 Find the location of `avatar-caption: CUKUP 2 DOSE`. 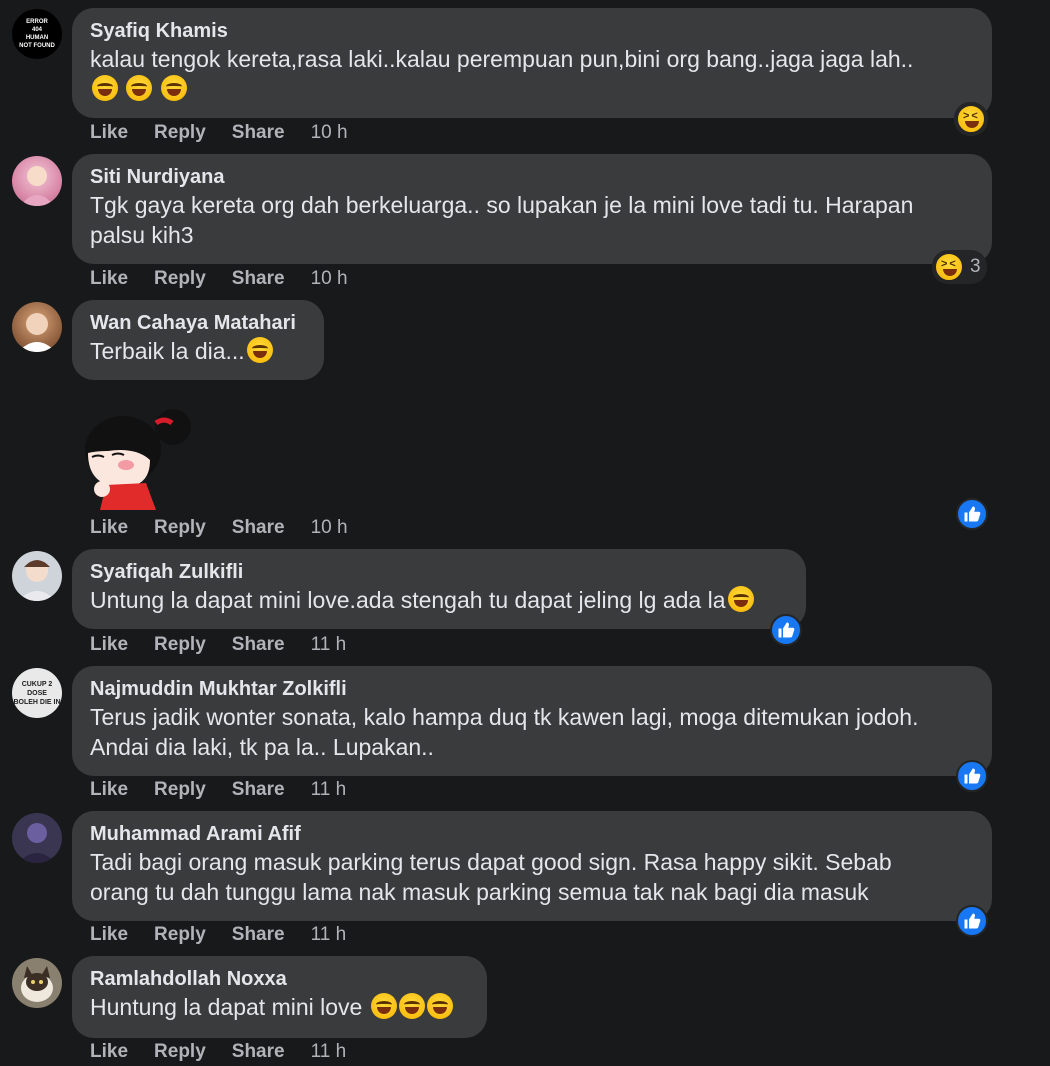

avatar-caption: CUKUP 2 DOSE is located at coordinates (37, 688).